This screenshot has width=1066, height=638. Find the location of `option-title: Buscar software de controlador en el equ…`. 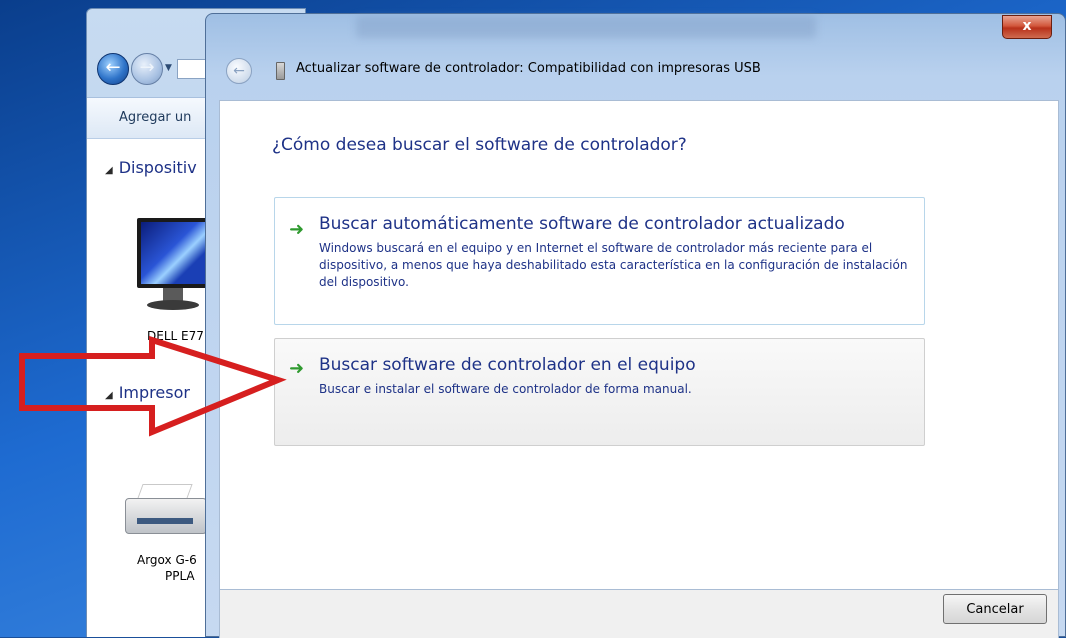

option-title: Buscar software de controlador en el equ… is located at coordinates (507, 365).